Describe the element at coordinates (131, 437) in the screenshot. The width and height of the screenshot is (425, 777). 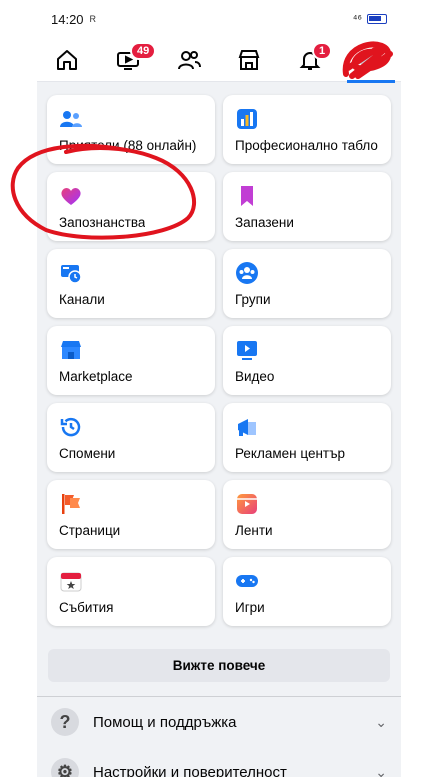
I see `tile-memories: Спомени` at that location.